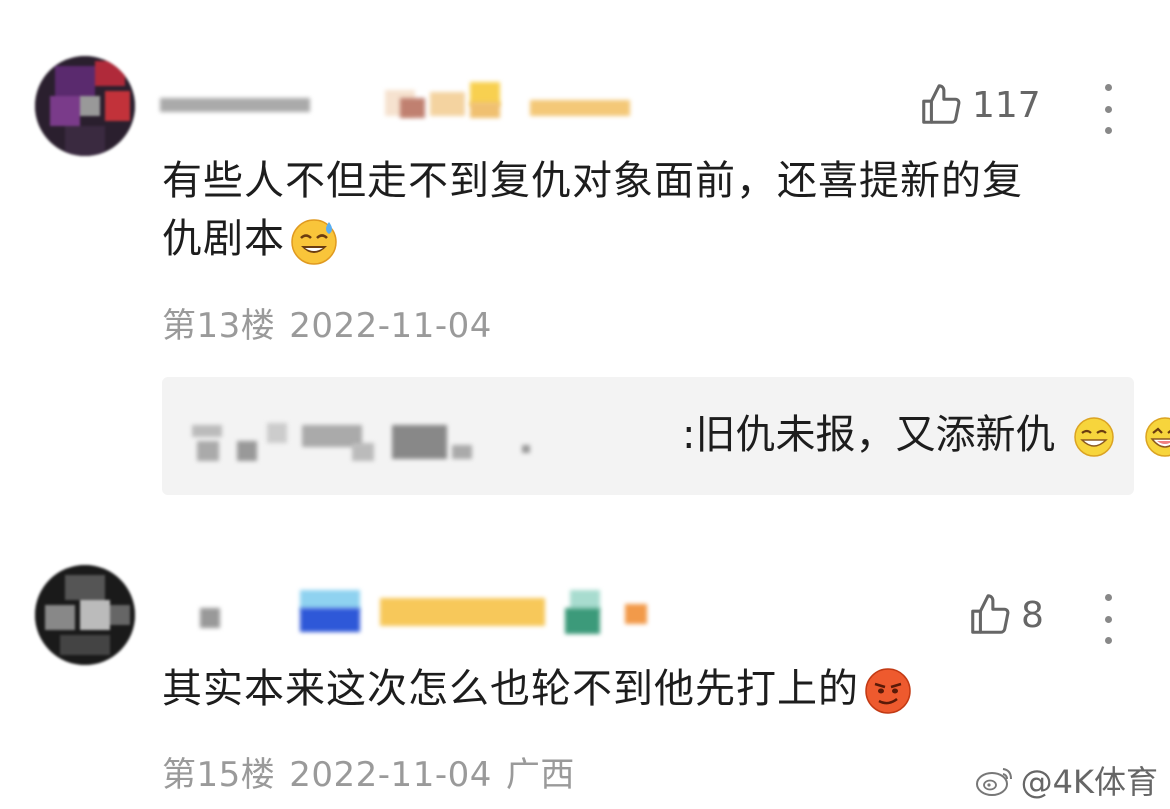 This screenshot has height=809, width=1170. I want to click on comment-meta: 第13楼 2022-11-04, so click(334, 322).